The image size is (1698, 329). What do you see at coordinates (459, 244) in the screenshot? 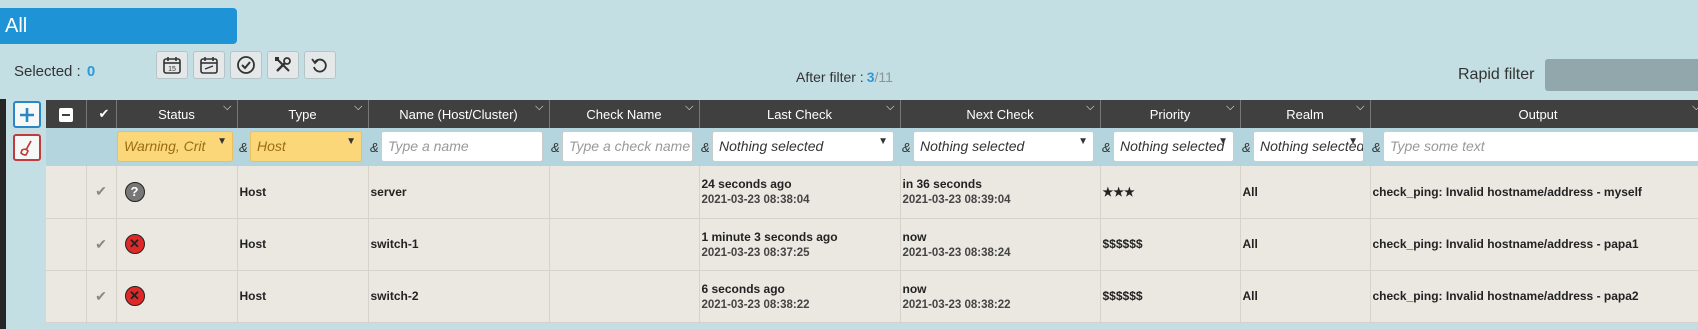
I see `host-name-cell: switch-1` at bounding box center [459, 244].